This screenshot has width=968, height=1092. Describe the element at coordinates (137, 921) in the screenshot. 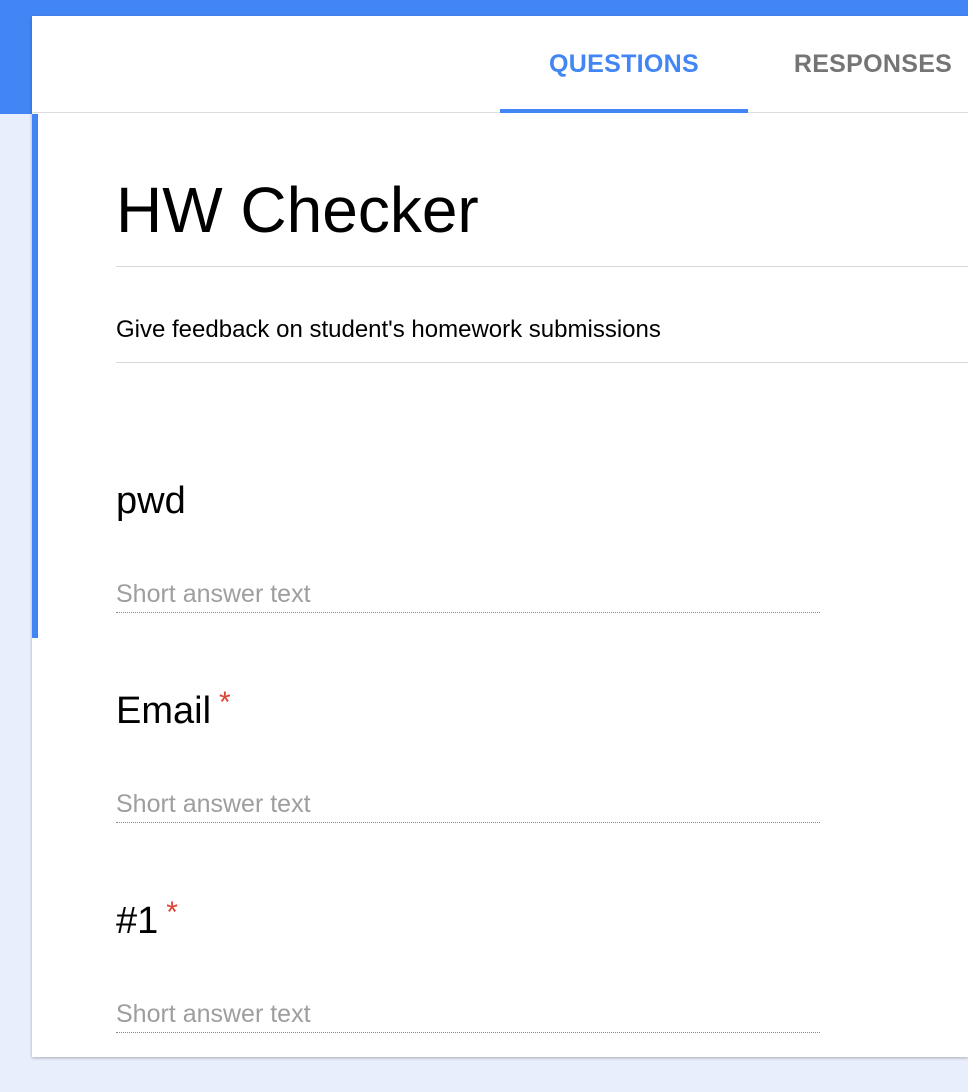

I see `question-title-text: #1` at that location.